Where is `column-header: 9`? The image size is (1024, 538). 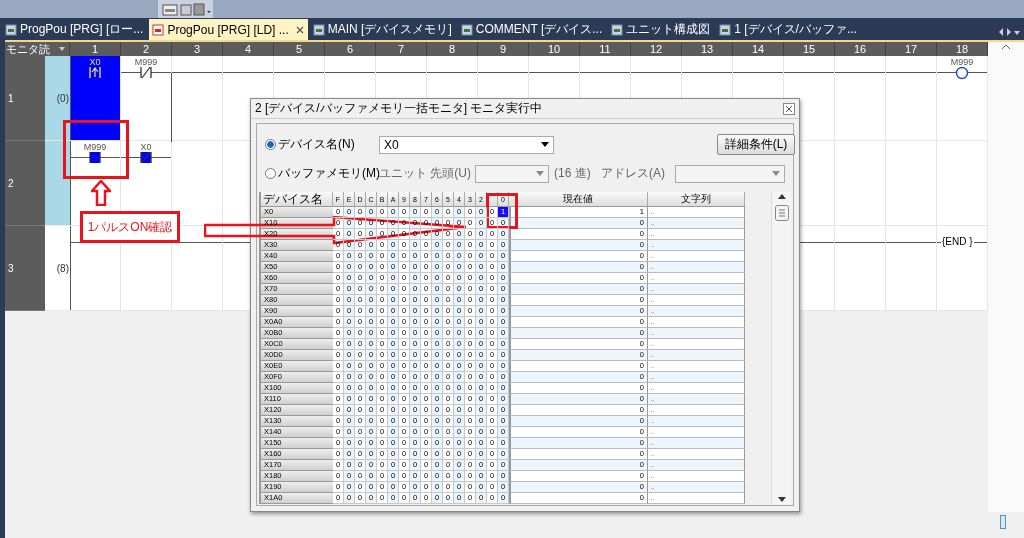 column-header: 9 is located at coordinates (503, 49).